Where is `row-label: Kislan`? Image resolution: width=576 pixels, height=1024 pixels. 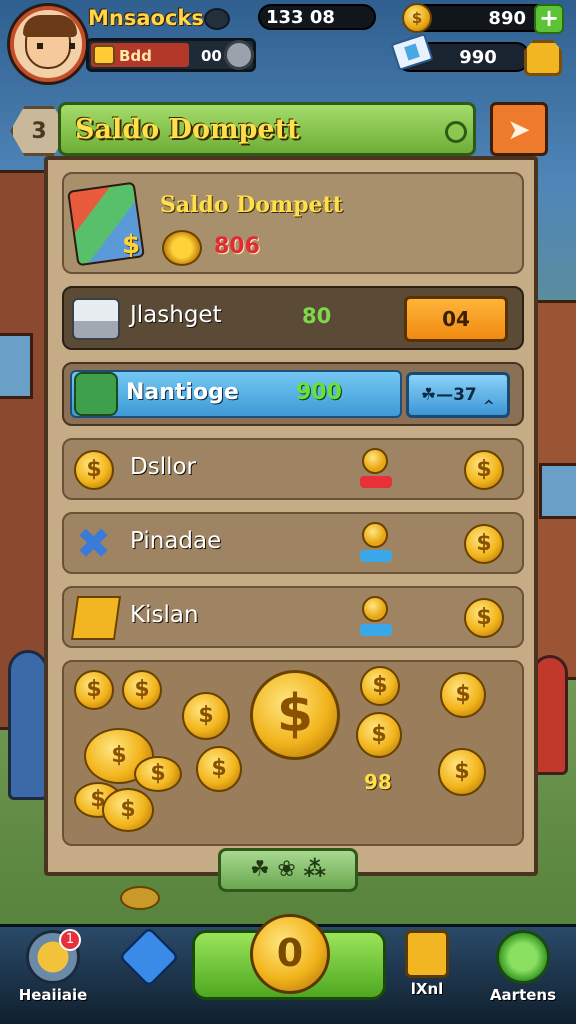
row-label: Kislan is located at coordinates (164, 615).